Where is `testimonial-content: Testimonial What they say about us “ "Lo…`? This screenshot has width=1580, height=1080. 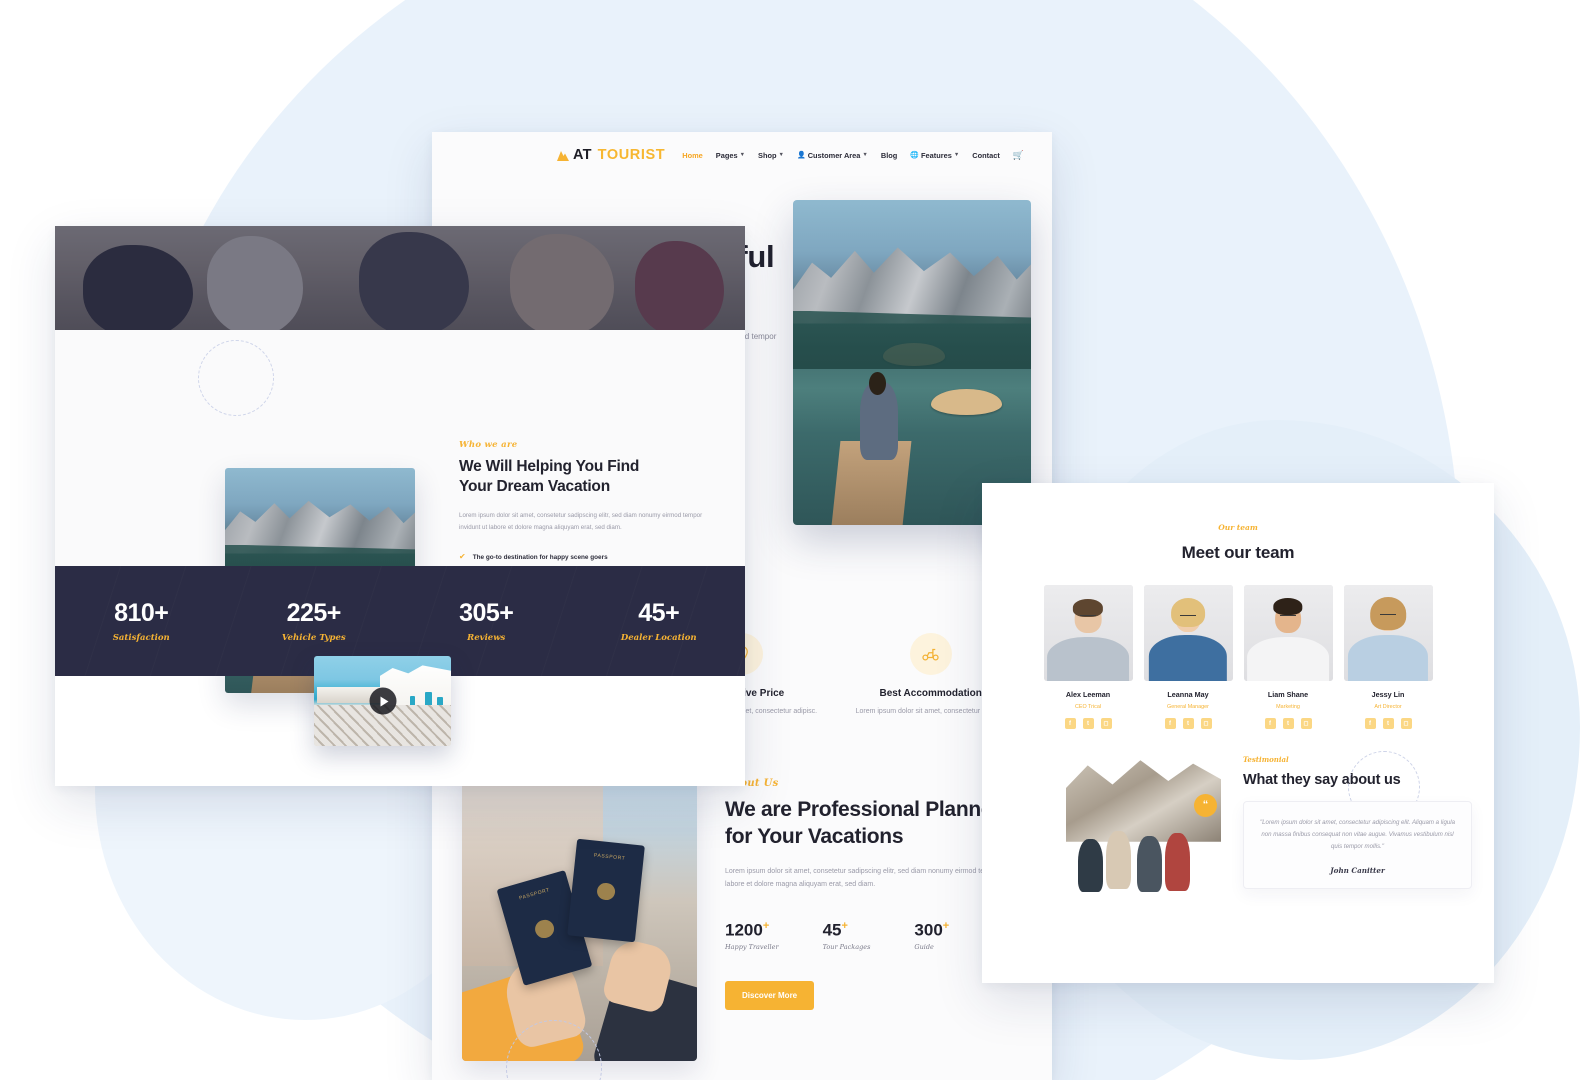
testimonial-content: Testimonial What they say about us “ "Lo… is located at coordinates (1333, 823).